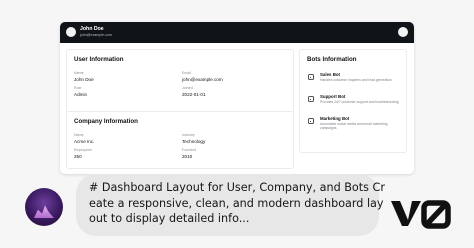 The width and height of the screenshot is (474, 248). I want to click on user-joined-label: Joined, so click(187, 88).